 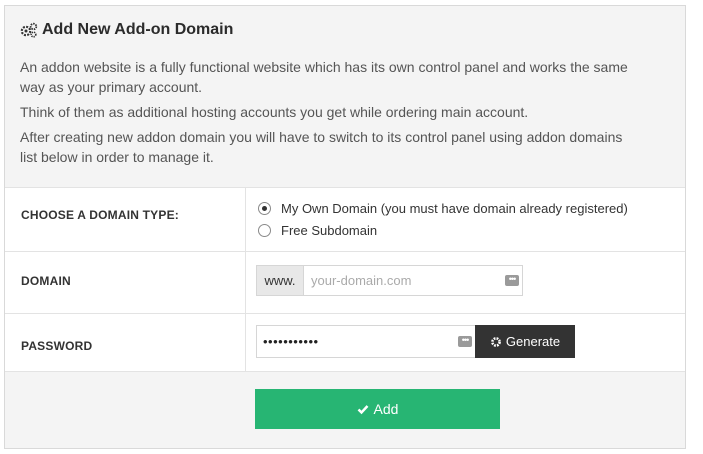 What do you see at coordinates (138, 29) in the screenshot?
I see `page-title-text: Add New Add-on Domain` at bounding box center [138, 29].